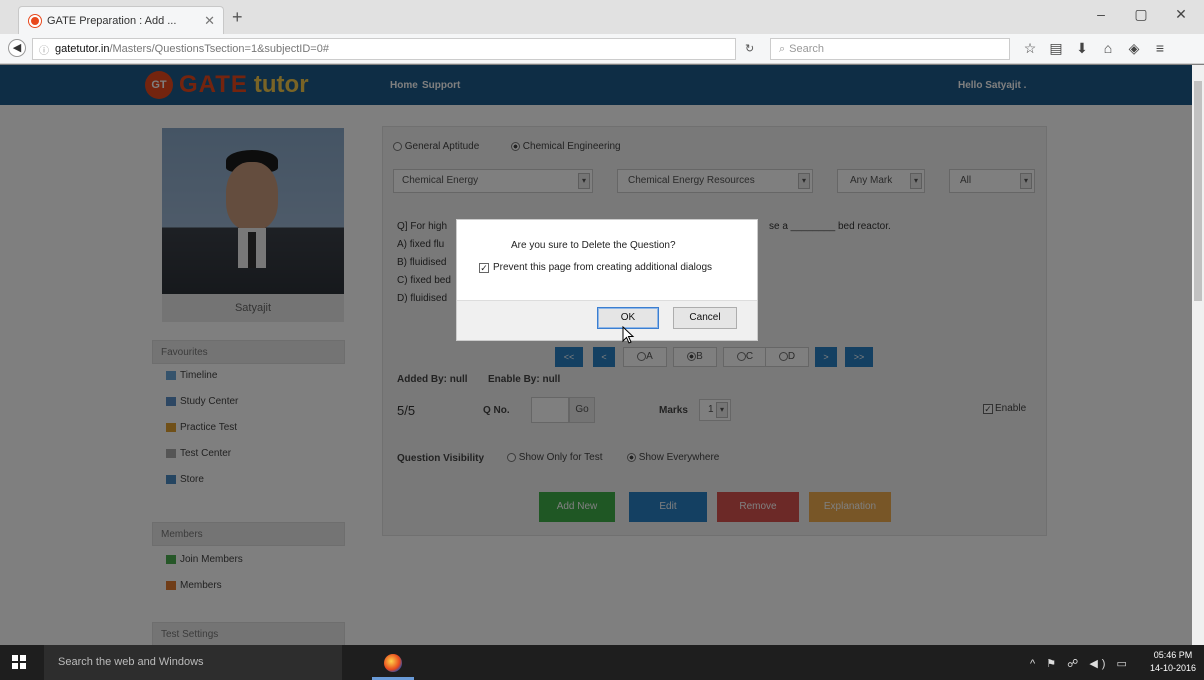 This screenshot has height=680, width=1204. What do you see at coordinates (782, 48) in the screenshot?
I see `search-icon: ⌕` at bounding box center [782, 48].